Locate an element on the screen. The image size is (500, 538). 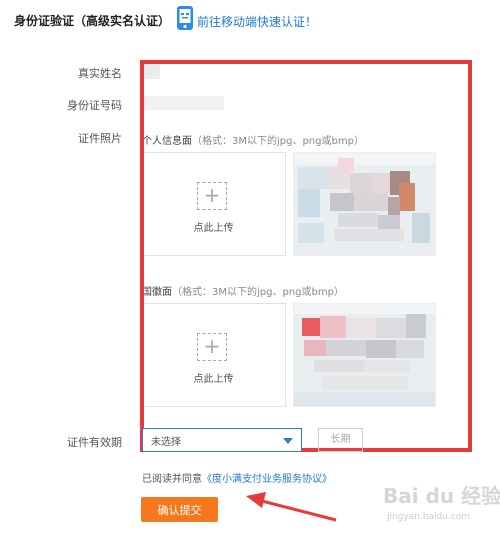
annotation-arrow-icon is located at coordinates (291, 507).